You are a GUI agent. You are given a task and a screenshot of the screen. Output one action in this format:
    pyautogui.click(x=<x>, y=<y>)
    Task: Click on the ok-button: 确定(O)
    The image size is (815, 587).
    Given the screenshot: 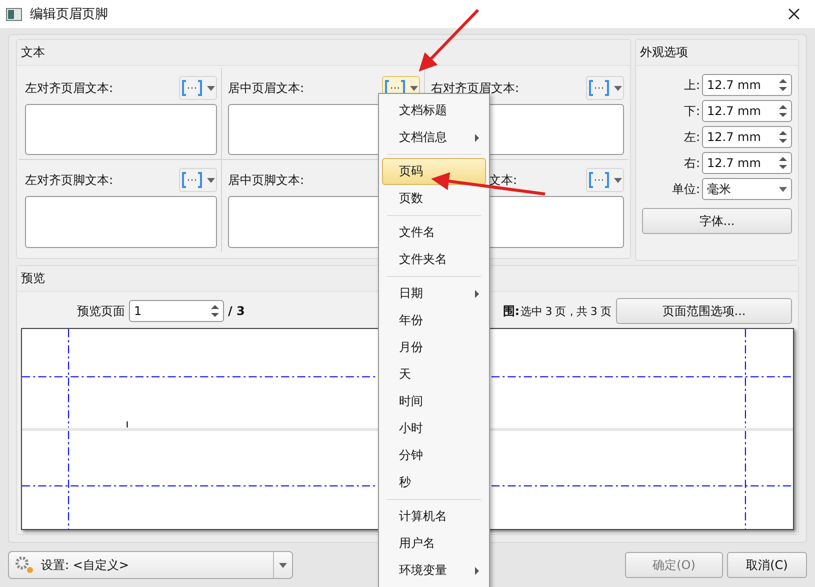 What is the action you would take?
    pyautogui.click(x=674, y=565)
    